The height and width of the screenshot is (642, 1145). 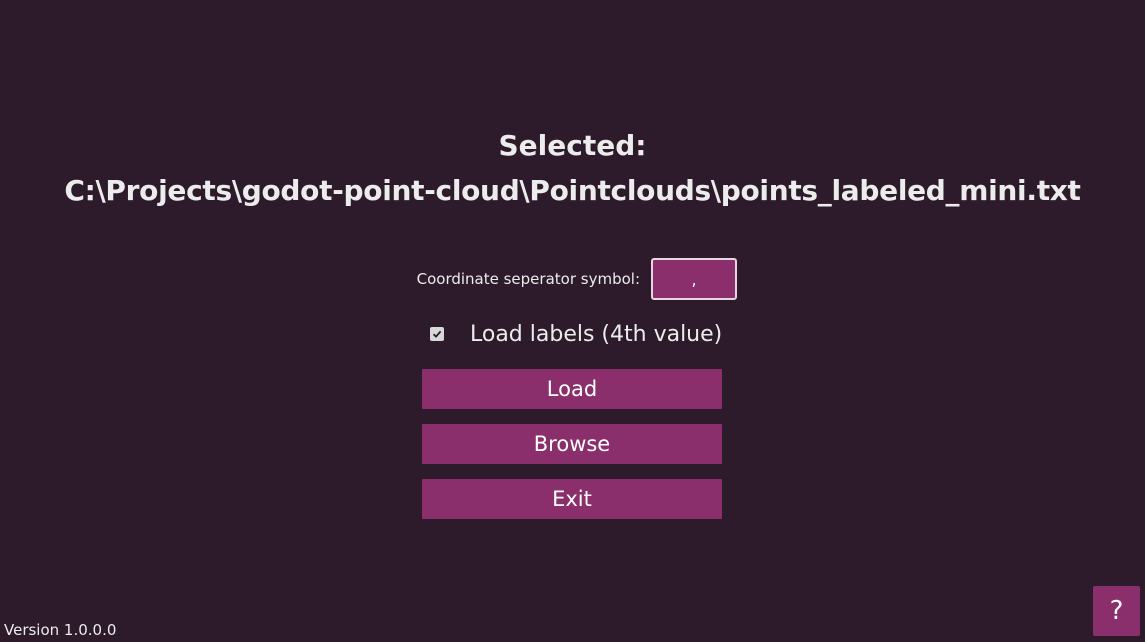 I want to click on exit-button: Exit, so click(x=572, y=499).